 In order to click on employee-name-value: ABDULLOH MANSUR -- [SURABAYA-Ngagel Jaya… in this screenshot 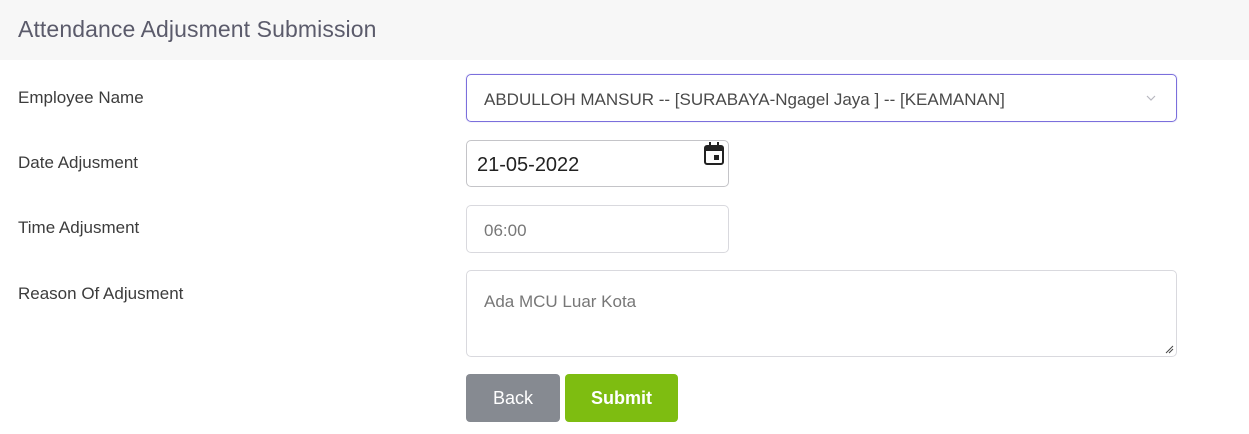, I will do `click(744, 99)`.